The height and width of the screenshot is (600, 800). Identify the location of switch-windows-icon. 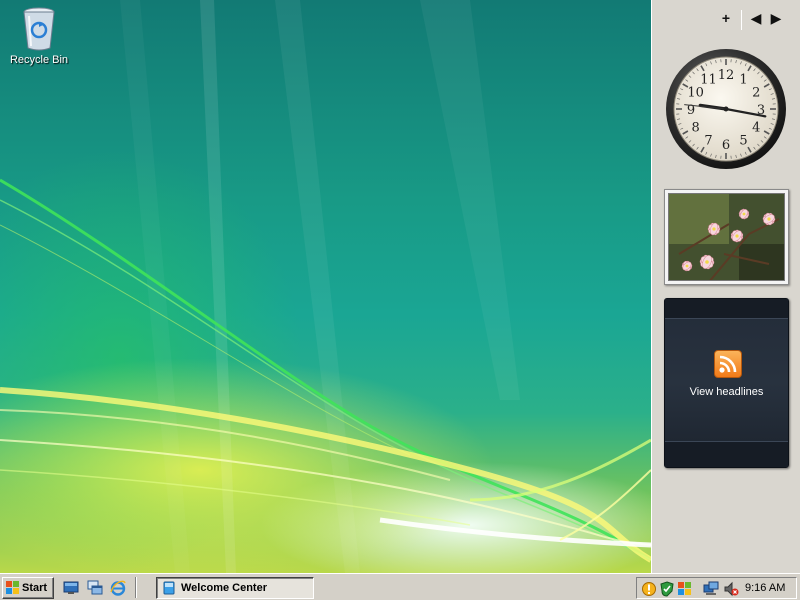
(95, 588).